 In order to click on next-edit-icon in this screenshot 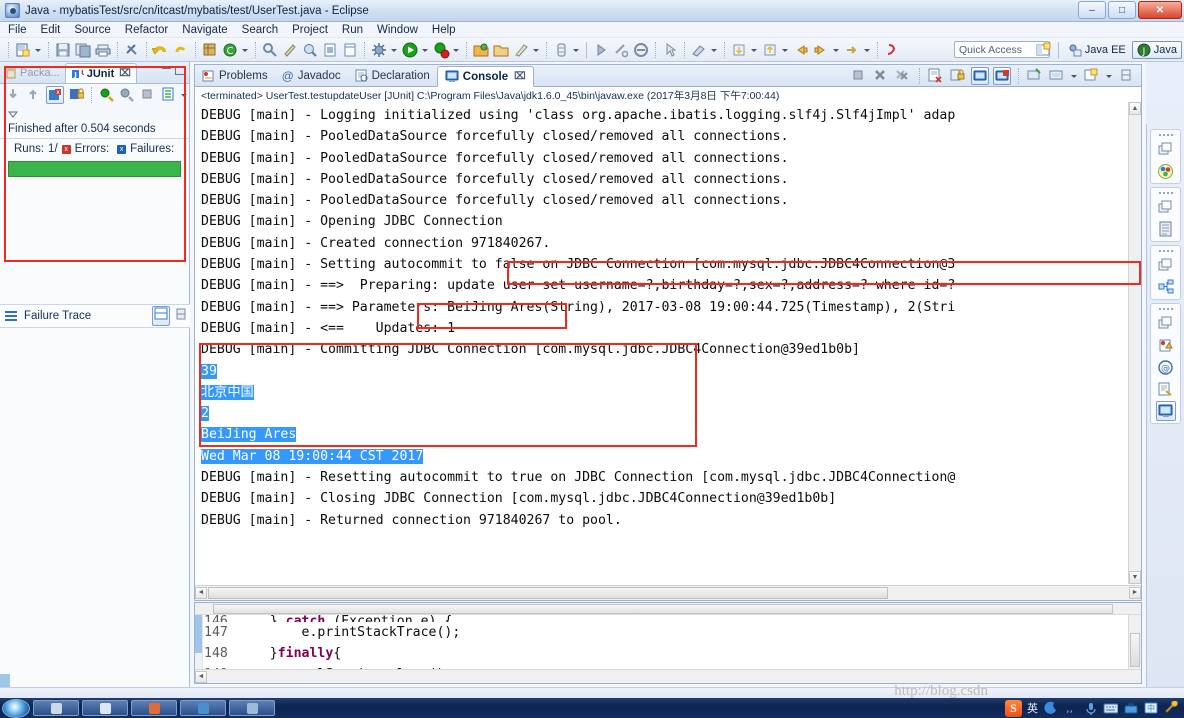, I will do `click(852, 50)`.